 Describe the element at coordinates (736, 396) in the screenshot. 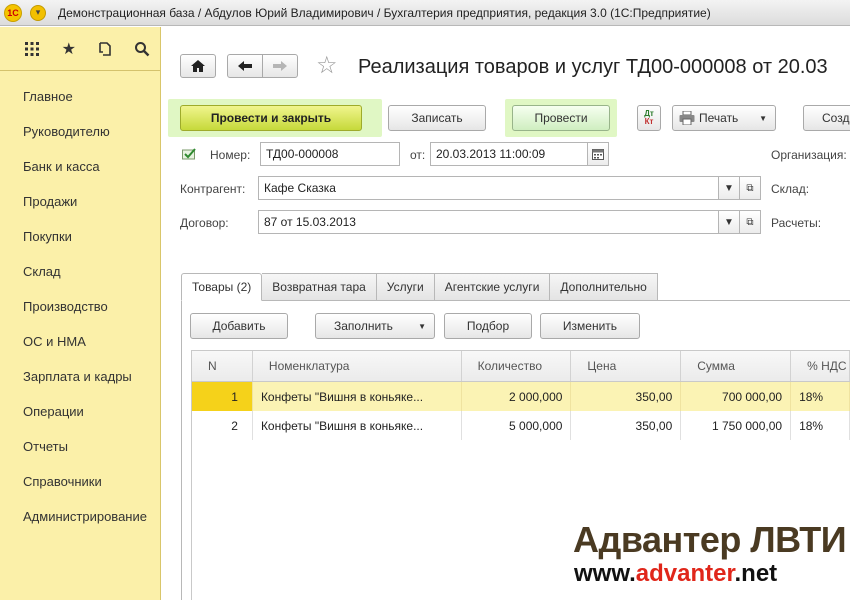

I see `cell-sum: 700 000,00` at that location.